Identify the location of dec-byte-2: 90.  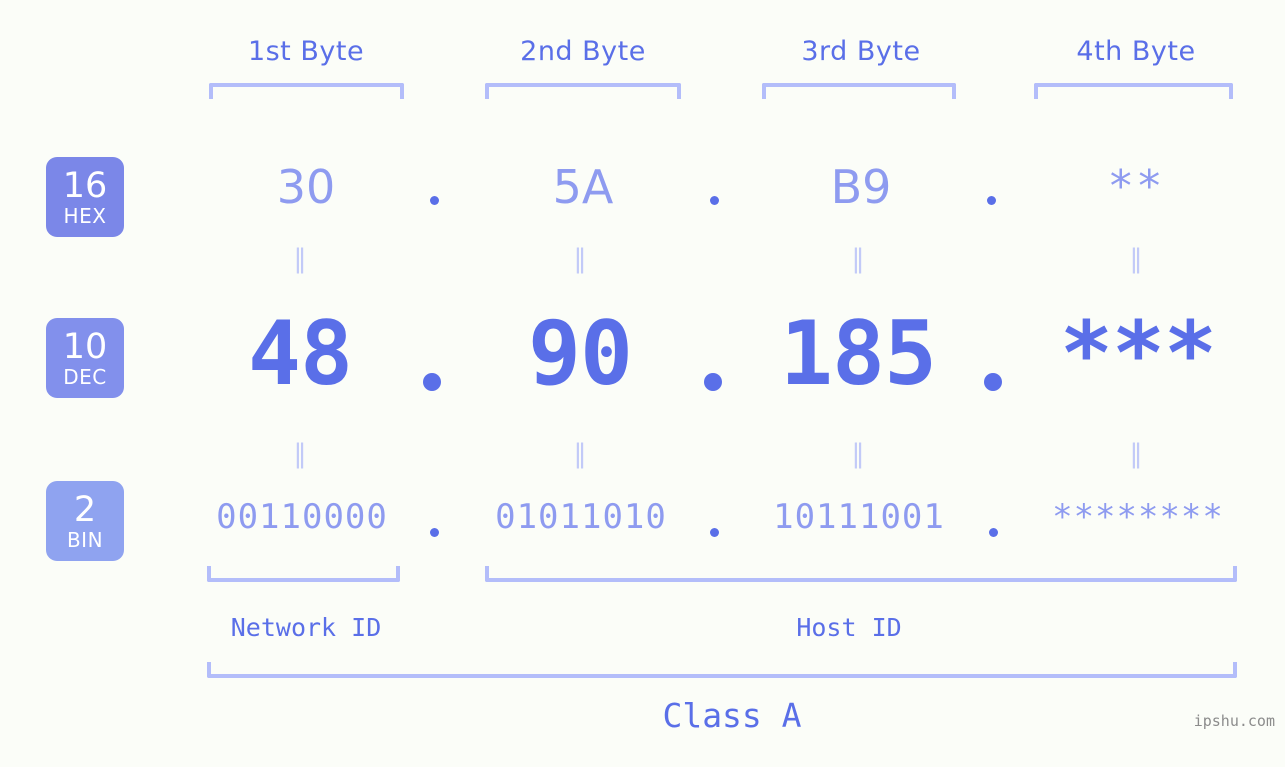
(580, 353).